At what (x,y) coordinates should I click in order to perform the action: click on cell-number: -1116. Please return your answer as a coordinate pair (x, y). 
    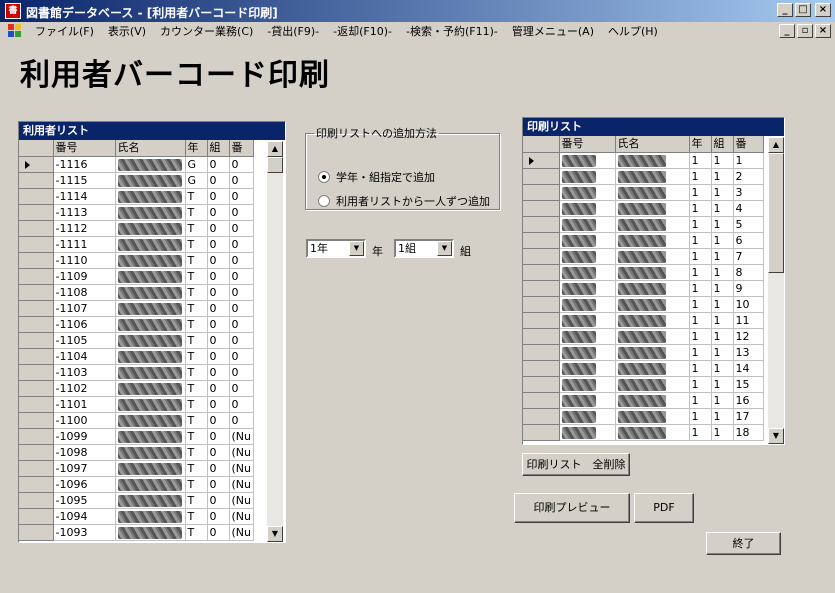
    Looking at the image, I should click on (84, 164).